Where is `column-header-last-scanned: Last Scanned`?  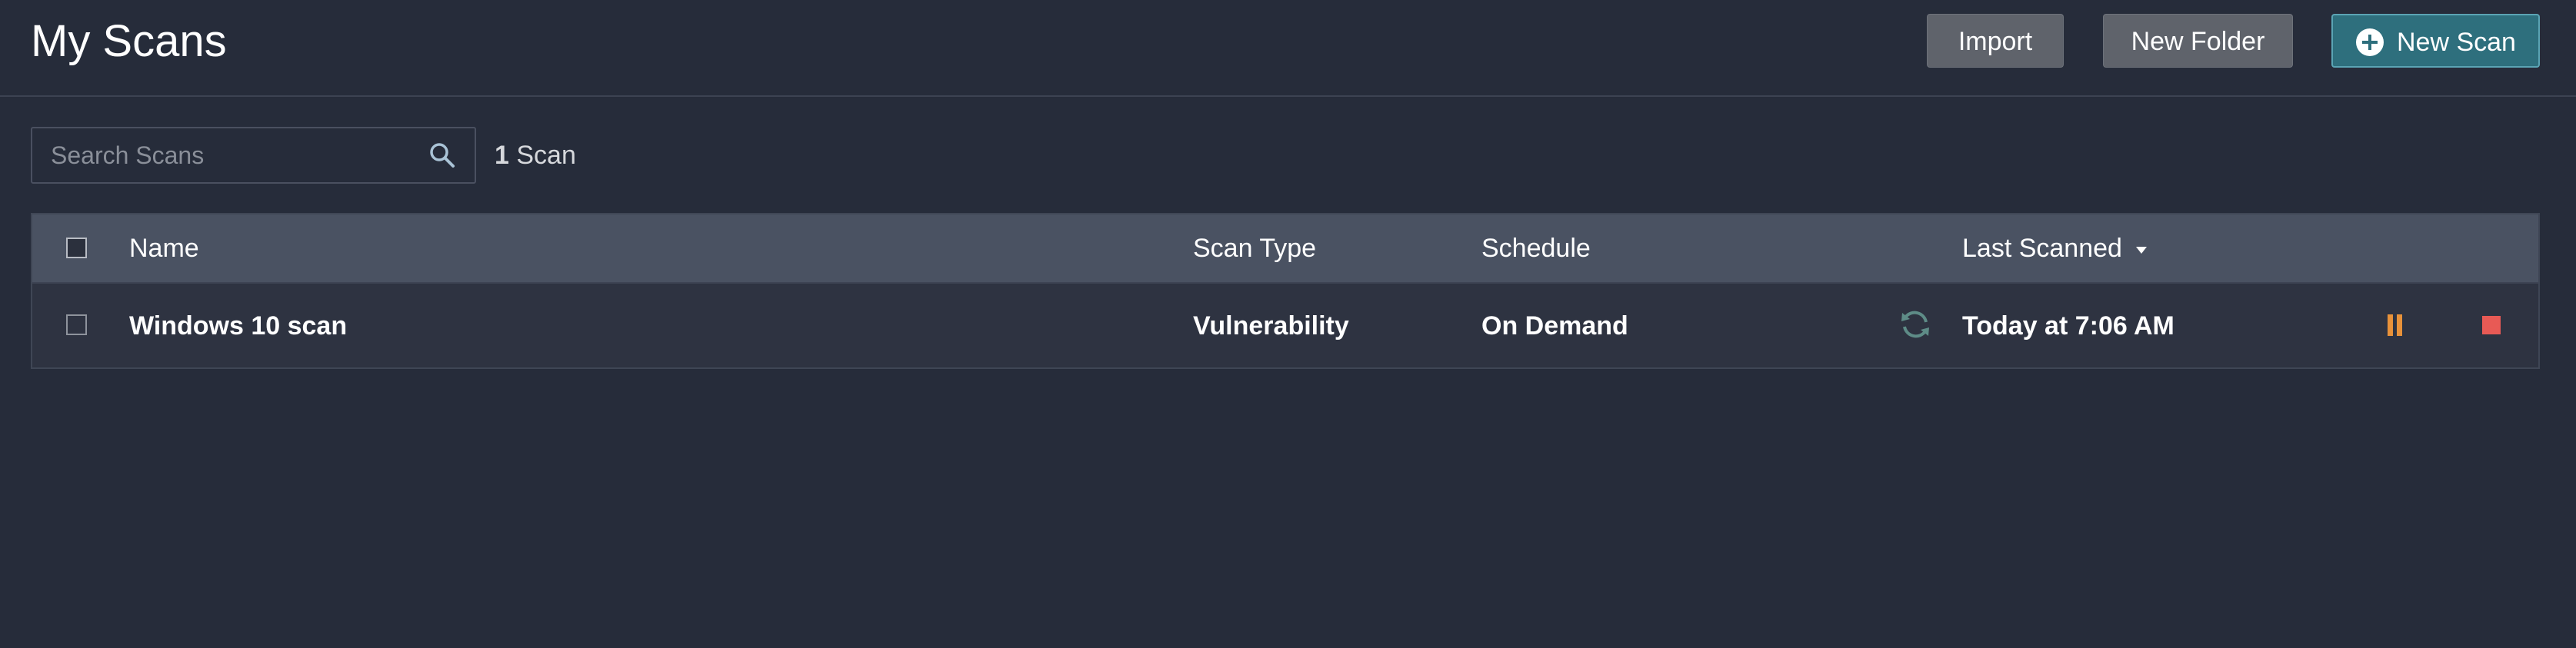
column-header-last-scanned: Last Scanned is located at coordinates (2054, 248).